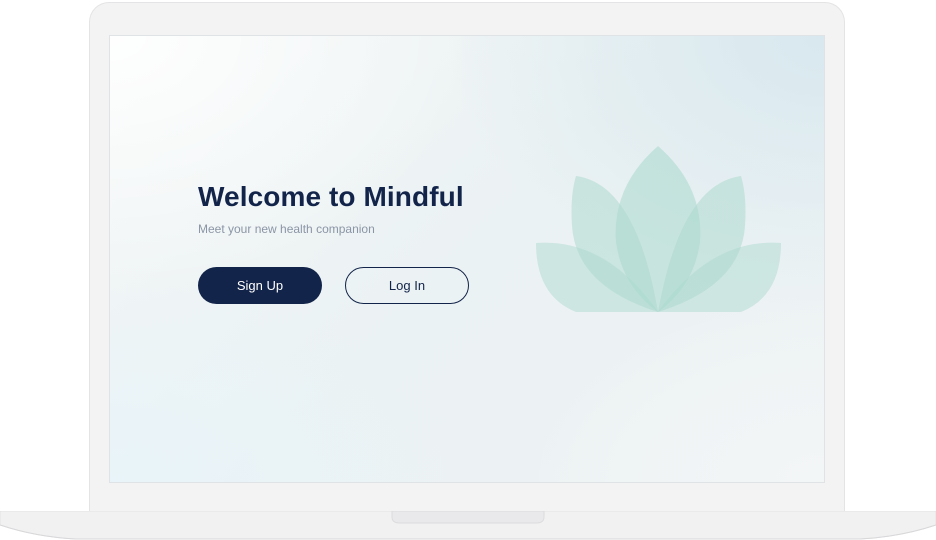 This screenshot has width=936, height=540. Describe the element at coordinates (331, 196) in the screenshot. I see `page-title: Welcome to Mindful` at that location.